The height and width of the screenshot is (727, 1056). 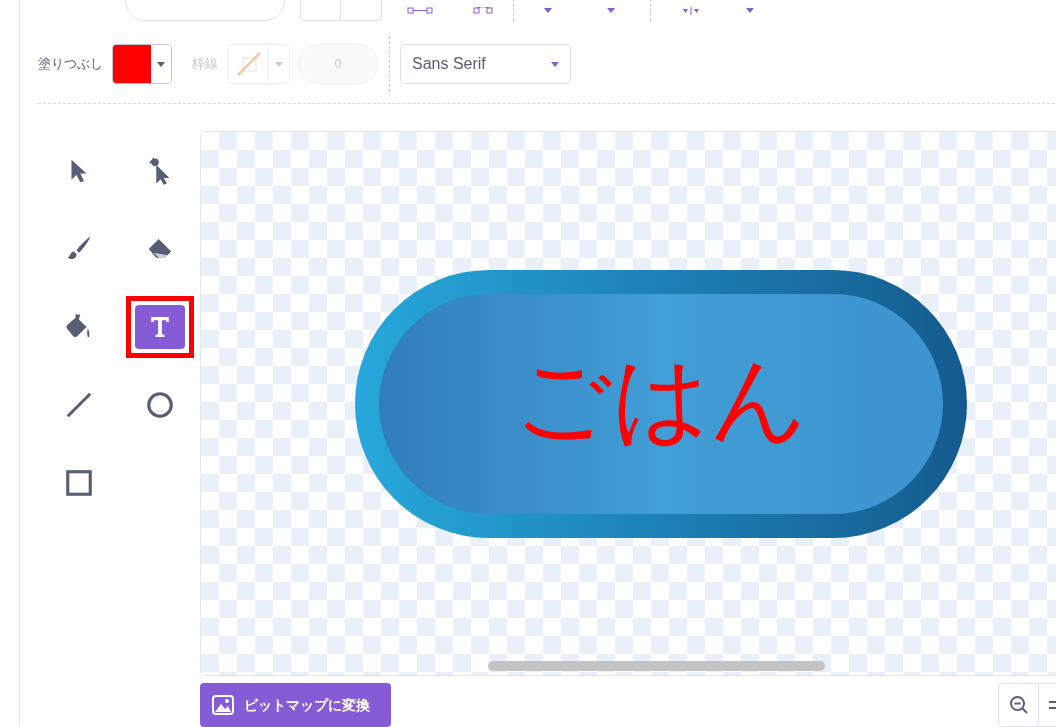 What do you see at coordinates (142, 64) in the screenshot?
I see `fill-color-picker` at bounding box center [142, 64].